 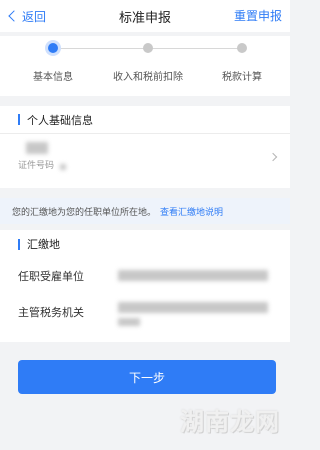 What do you see at coordinates (145, 16) in the screenshot?
I see `navigation-bar: 返回 标准申报 重置申报` at bounding box center [145, 16].